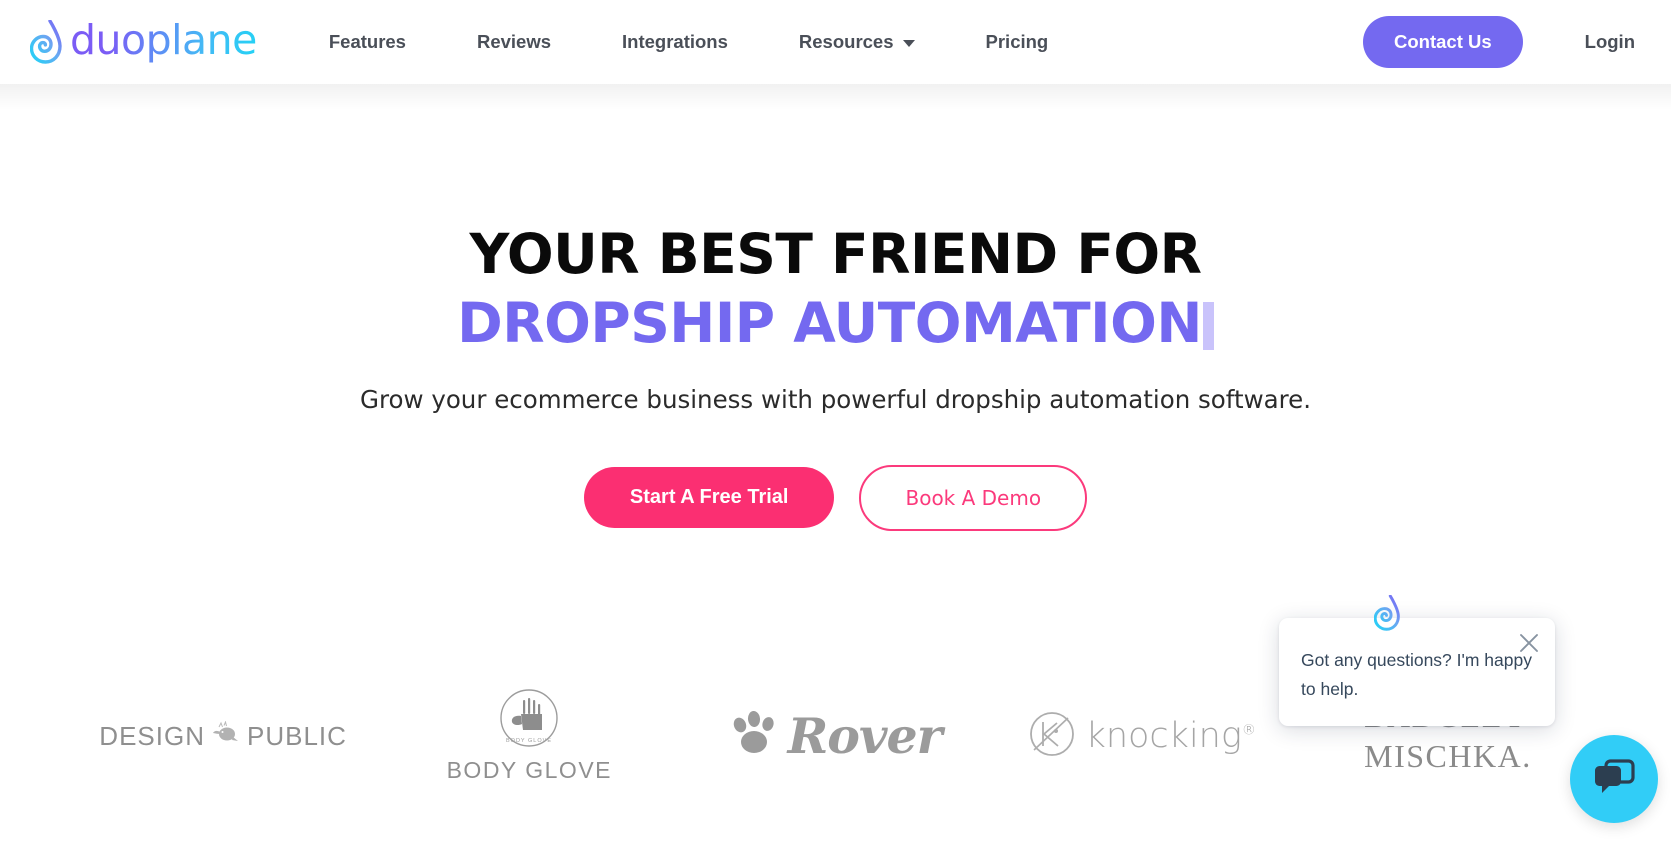  Describe the element at coordinates (163, 39) in the screenshot. I see `brand-name: duoplane` at that location.